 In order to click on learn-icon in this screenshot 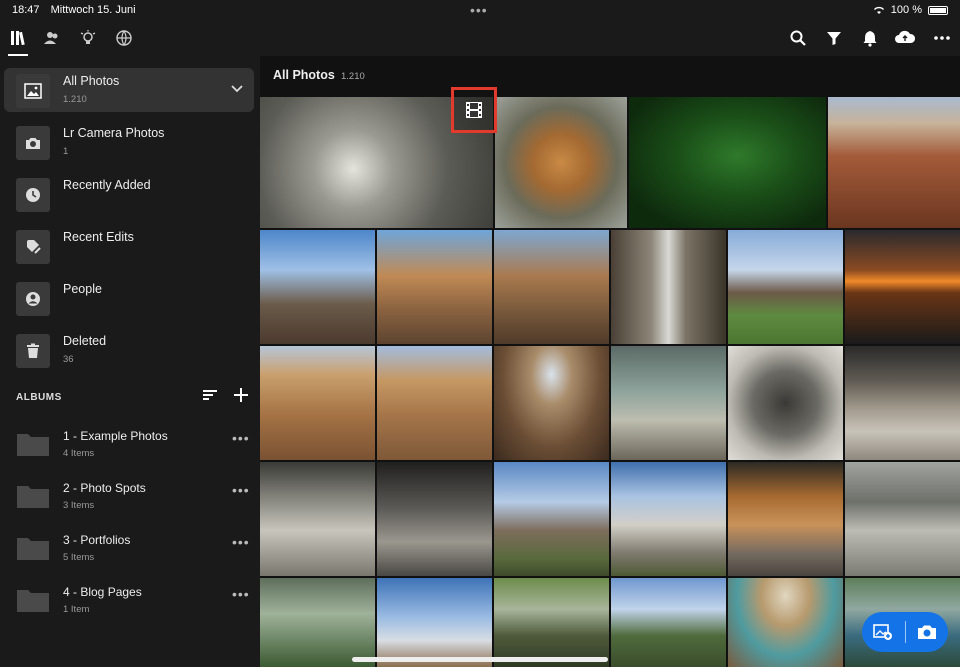, I will do `click(88, 38)`.